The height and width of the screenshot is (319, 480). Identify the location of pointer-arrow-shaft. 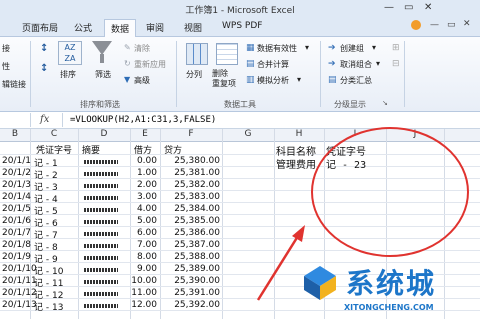
(278, 268).